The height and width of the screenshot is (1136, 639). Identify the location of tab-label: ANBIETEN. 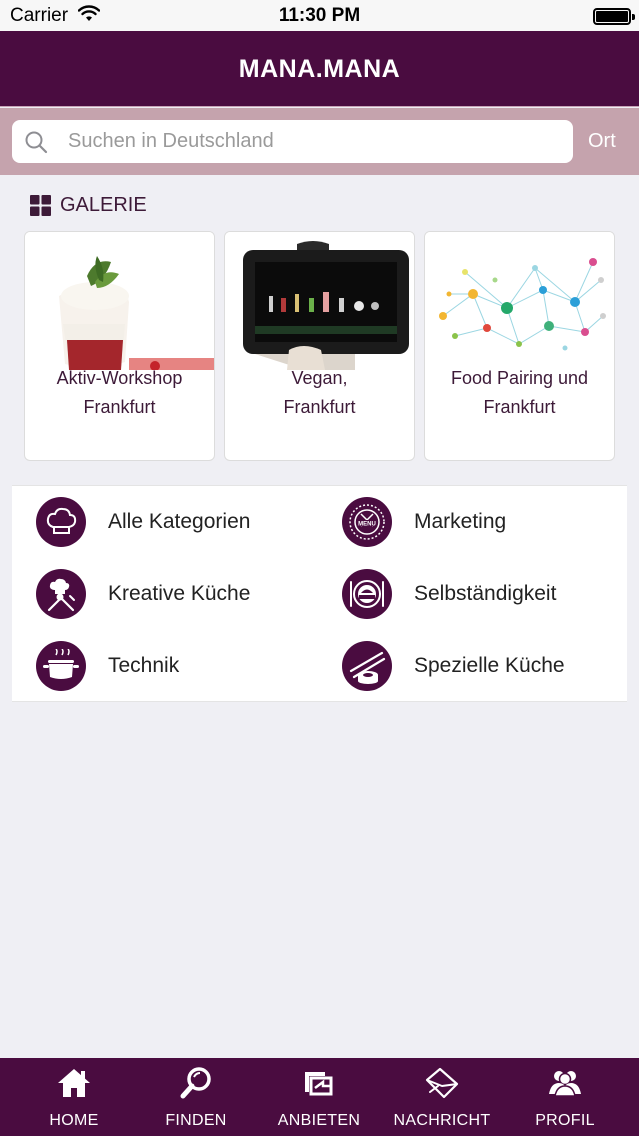
(319, 1120).